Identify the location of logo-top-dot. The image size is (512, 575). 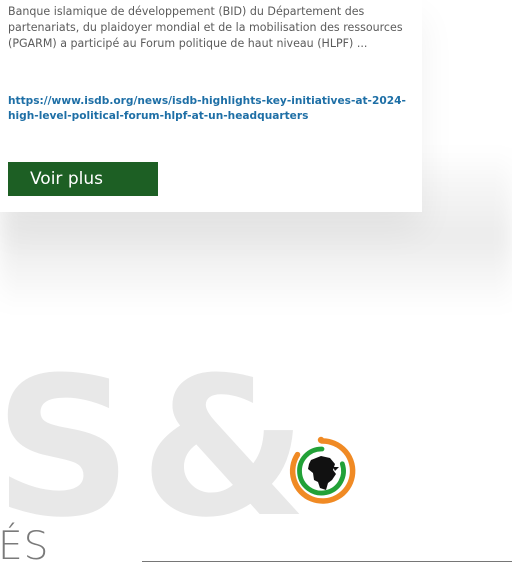
(321, 440).